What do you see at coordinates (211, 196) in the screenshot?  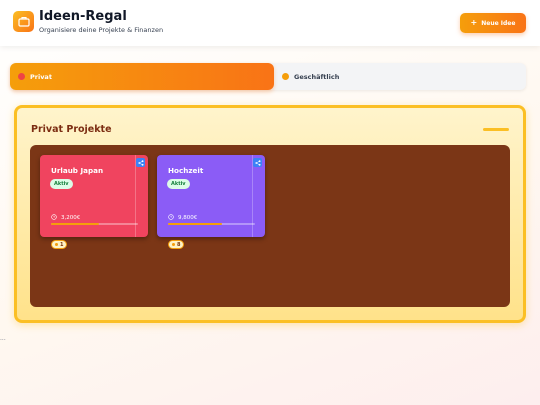 I see `project-card-hochzeit: Hochzeit Aktiv 9,800€` at bounding box center [211, 196].